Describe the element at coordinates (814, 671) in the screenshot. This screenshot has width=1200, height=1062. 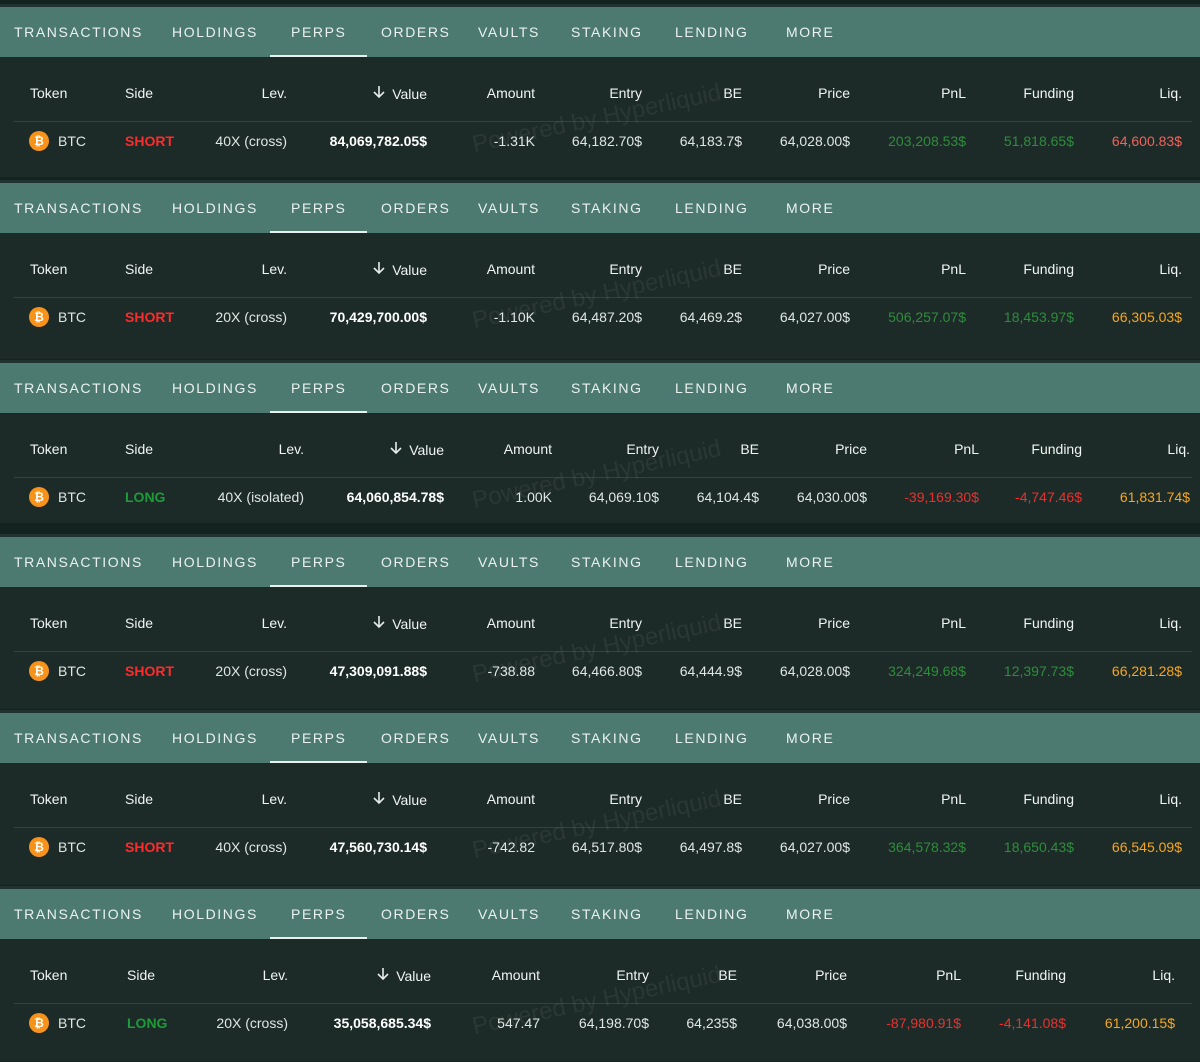
I see `cell-price: 64,028.00$` at that location.